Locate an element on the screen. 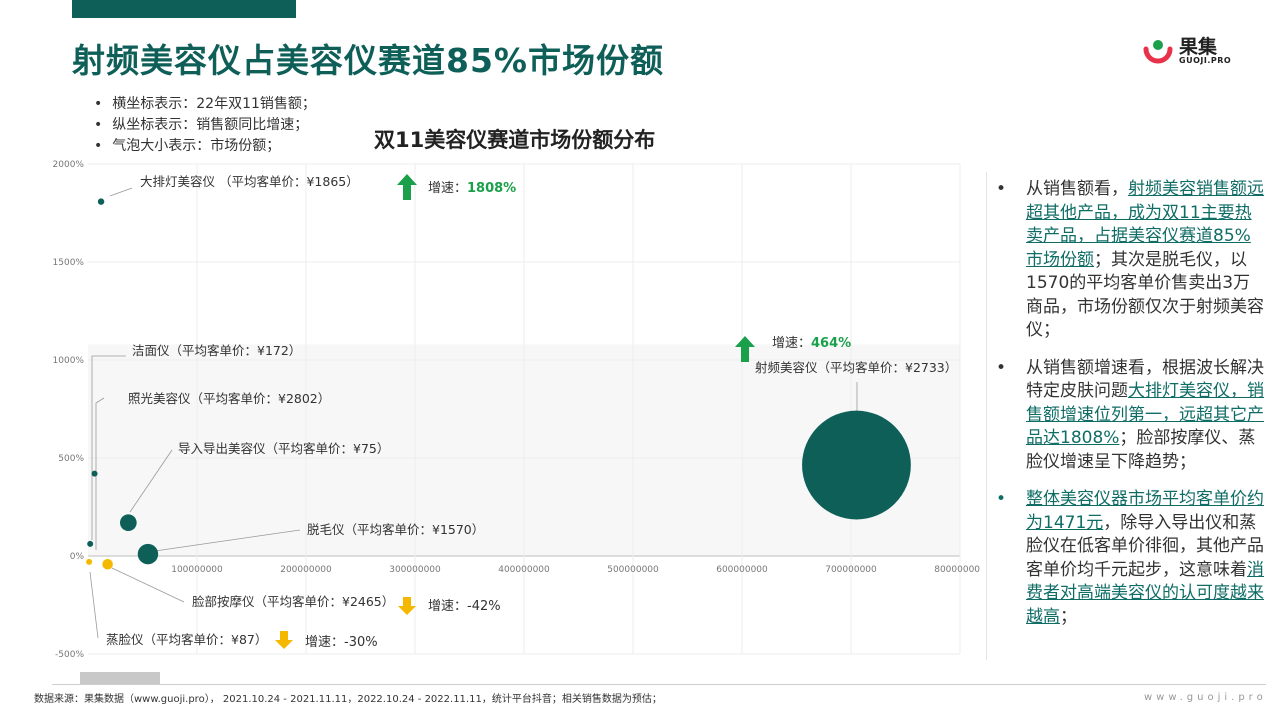 The width and height of the screenshot is (1280, 720). point-label: 脱毛仪（平均客单价：¥1570） is located at coordinates (395, 529).